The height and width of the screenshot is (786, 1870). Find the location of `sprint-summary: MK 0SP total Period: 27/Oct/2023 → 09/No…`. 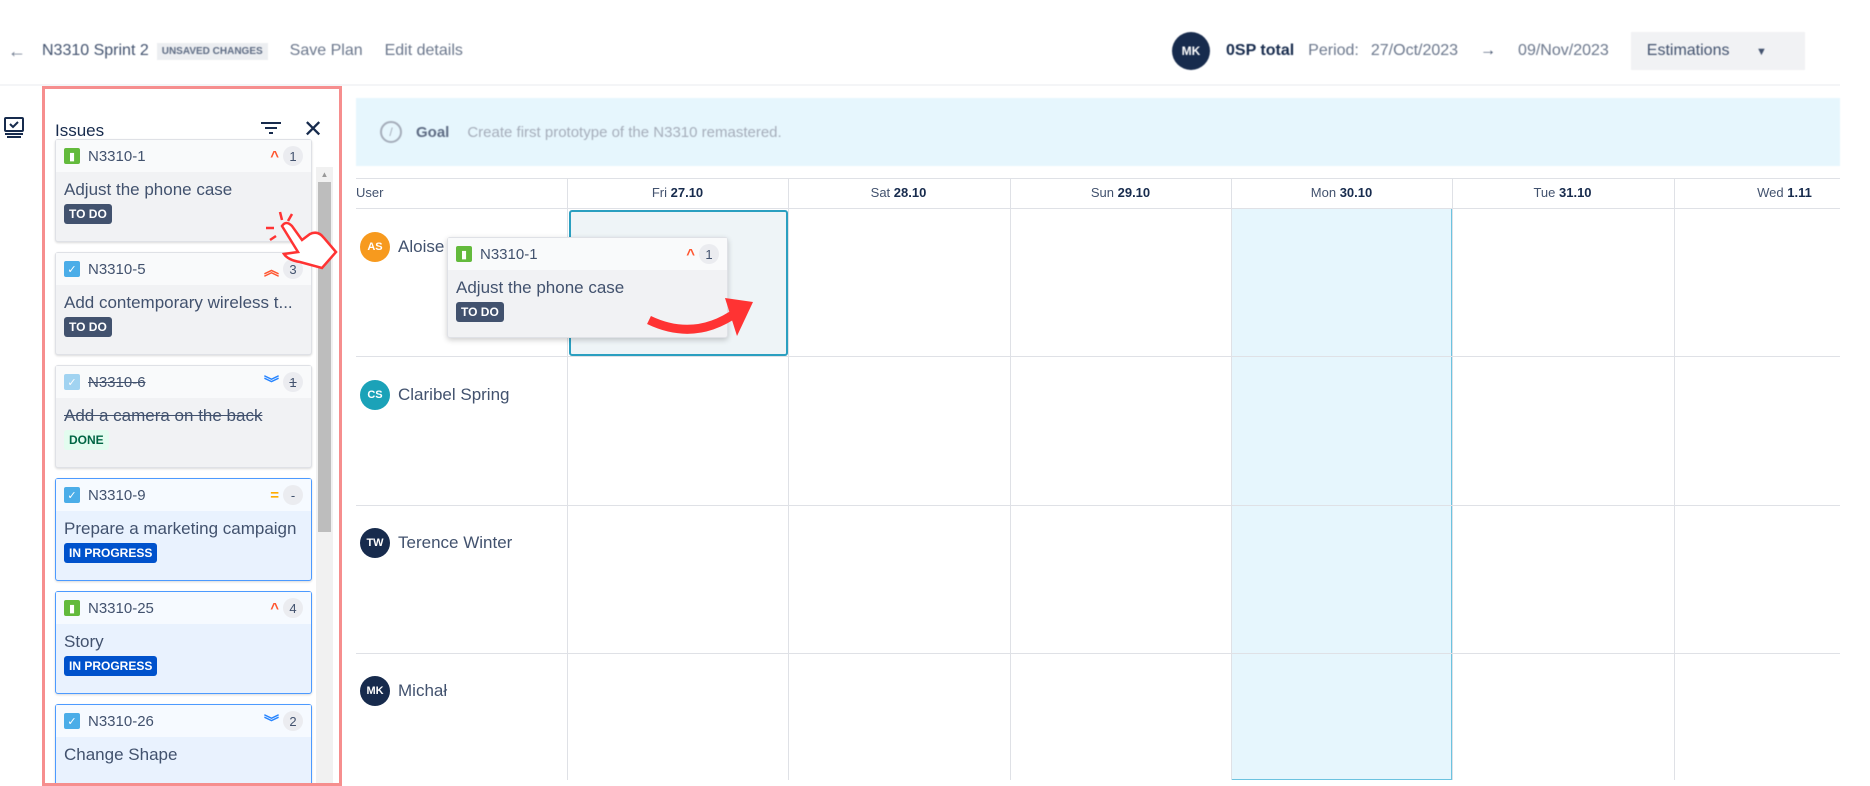

sprint-summary: MK 0SP total Period: 27/Oct/2023 → 09/No… is located at coordinates (1488, 51).